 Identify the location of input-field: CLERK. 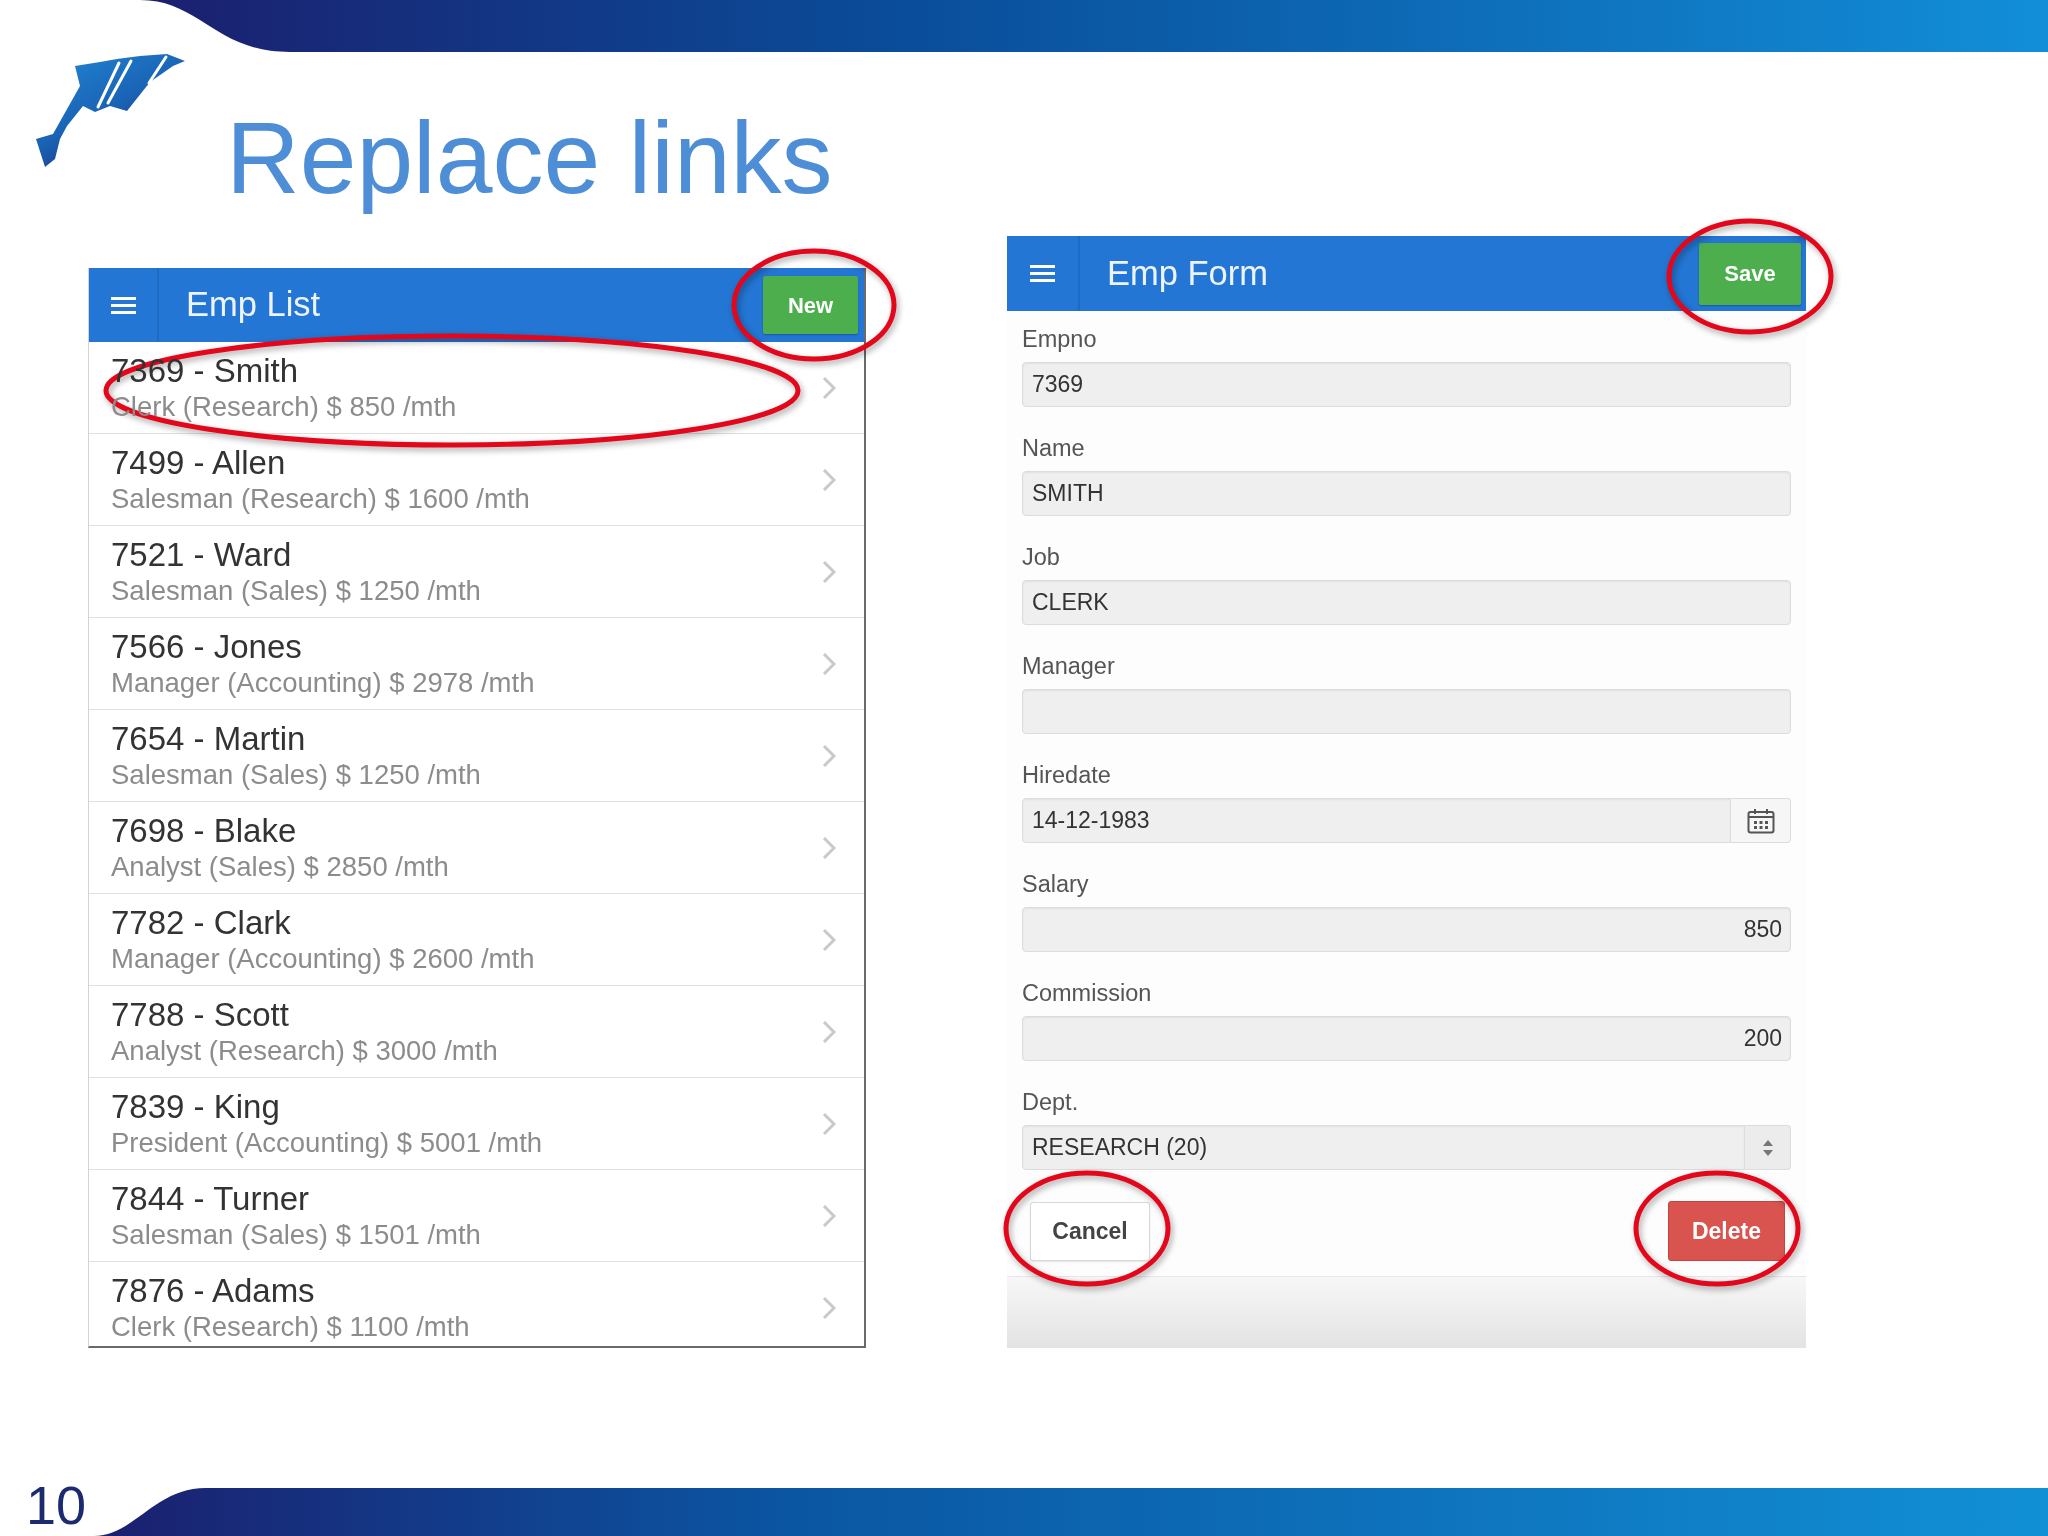
(1406, 602).